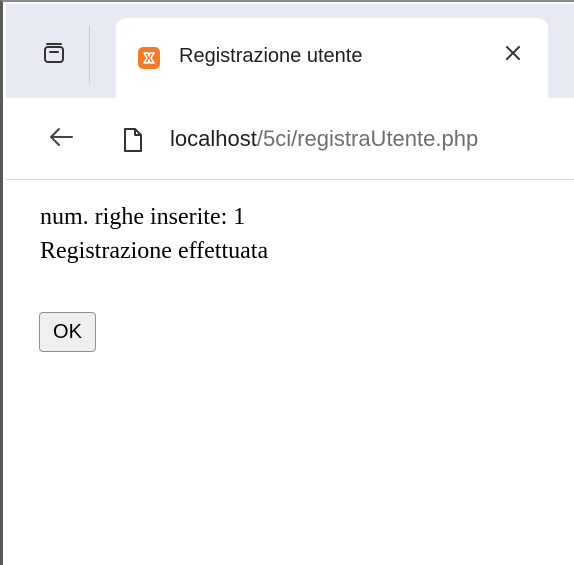 This screenshot has width=574, height=565. I want to click on url-host: localhost, so click(213, 138).